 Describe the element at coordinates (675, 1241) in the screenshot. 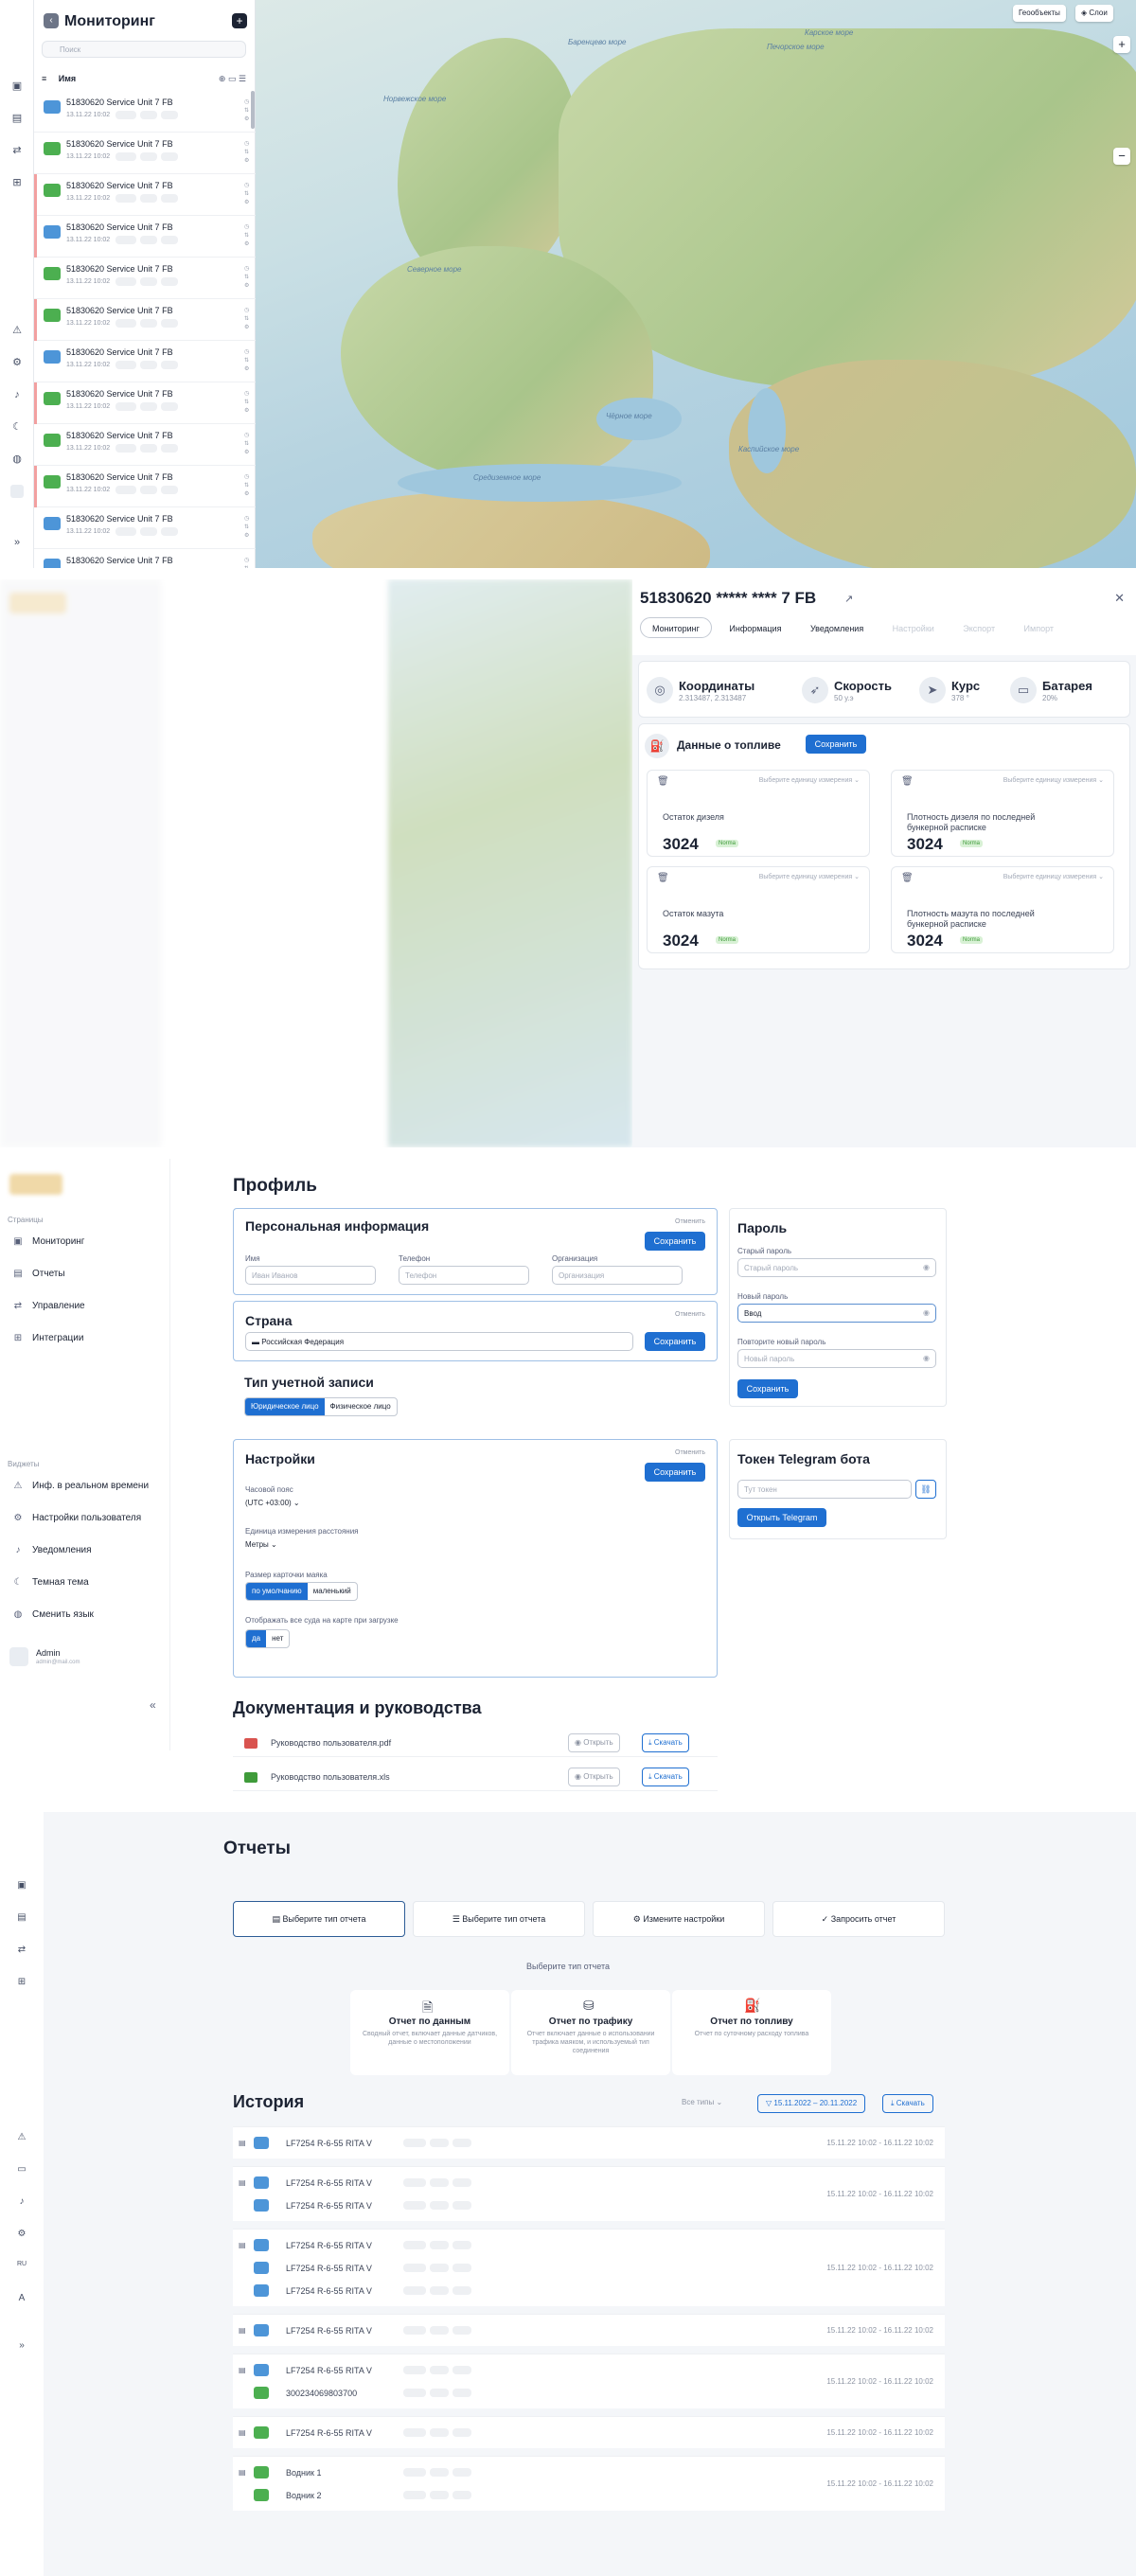

I see `personal-save-button: Сохранить` at that location.